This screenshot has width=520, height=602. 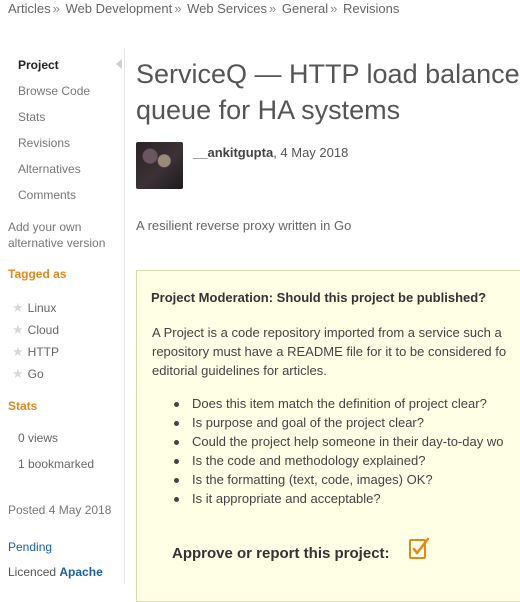 I want to click on author-link: __ankitgupta, so click(x=233, y=152).